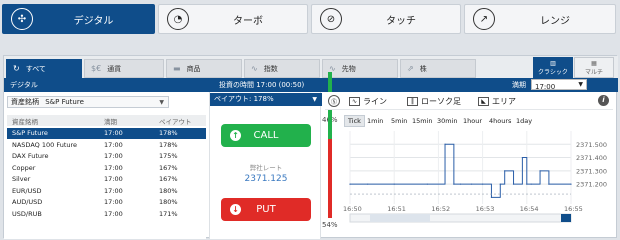  I want to click on currency-icon: $€, so click(96, 68).